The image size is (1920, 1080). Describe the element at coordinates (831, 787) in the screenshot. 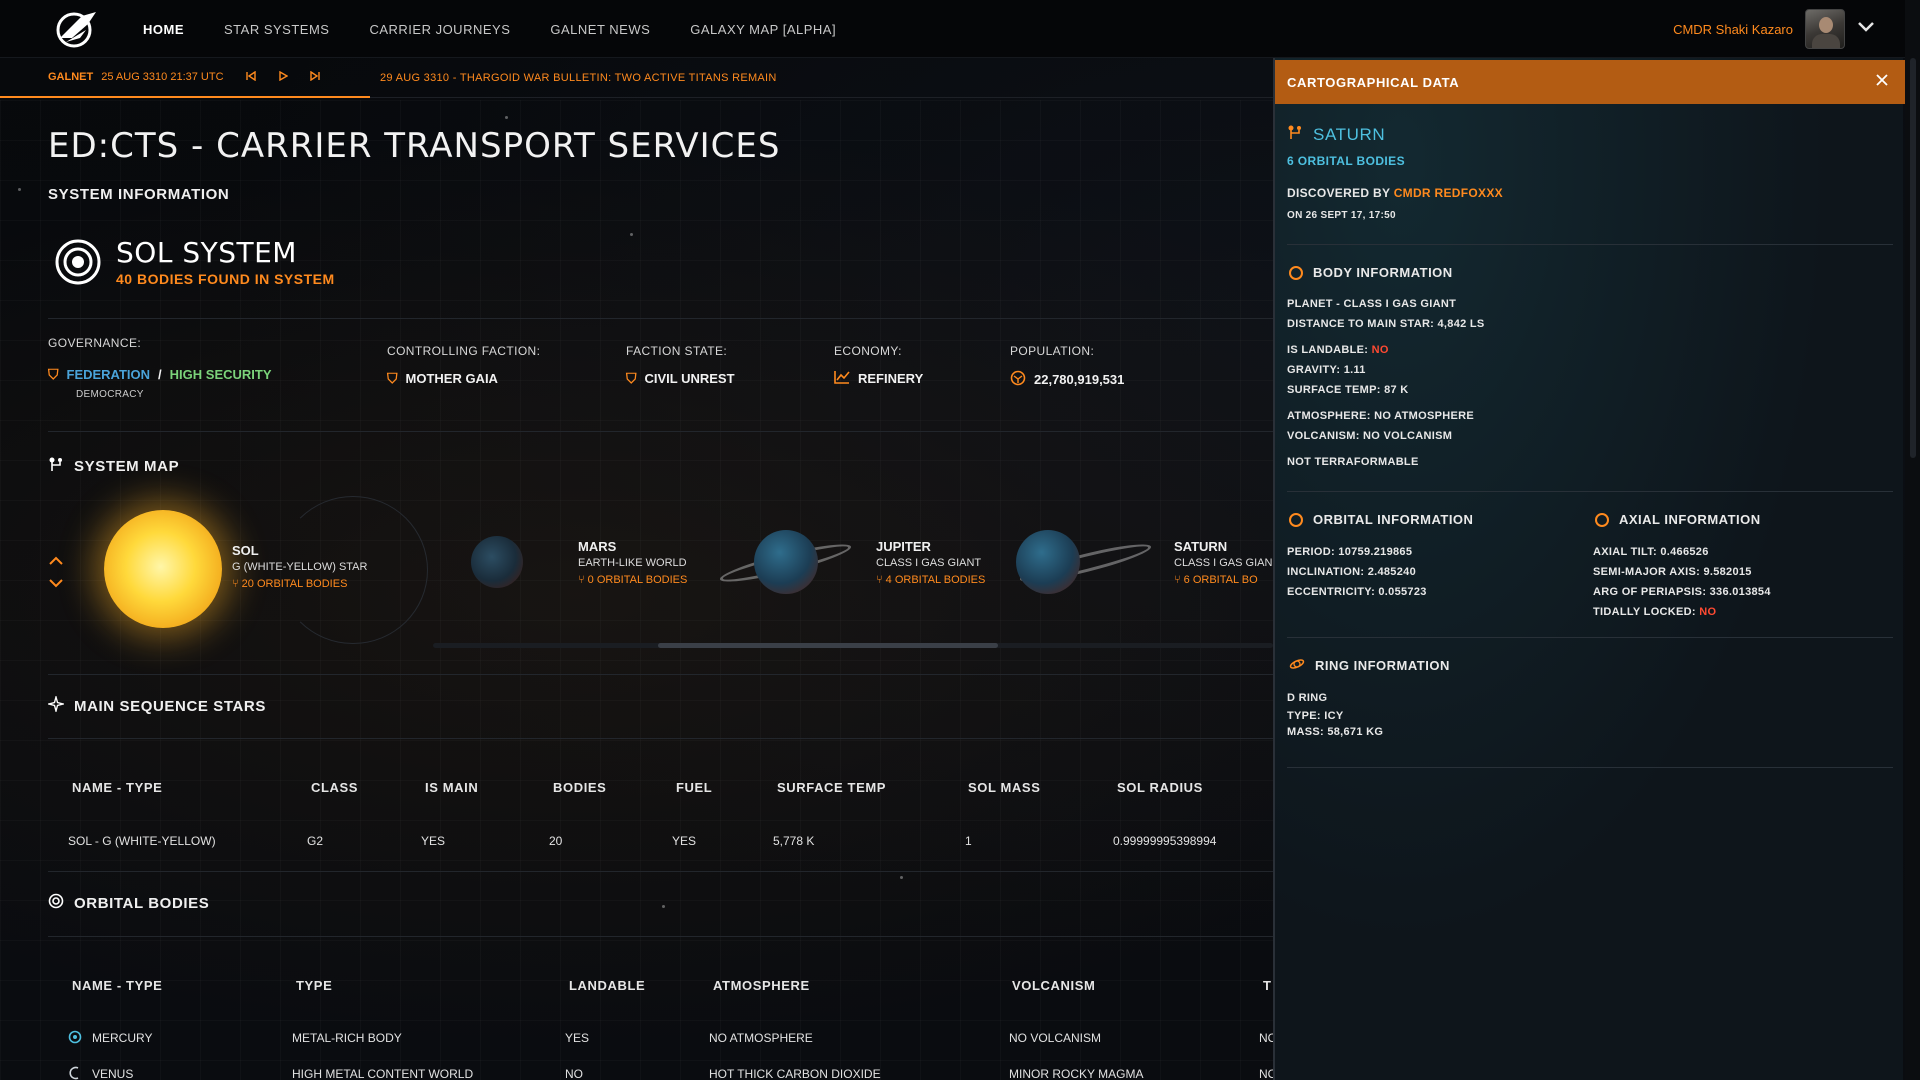

I see `column-header: SURFACE TEMP` at that location.